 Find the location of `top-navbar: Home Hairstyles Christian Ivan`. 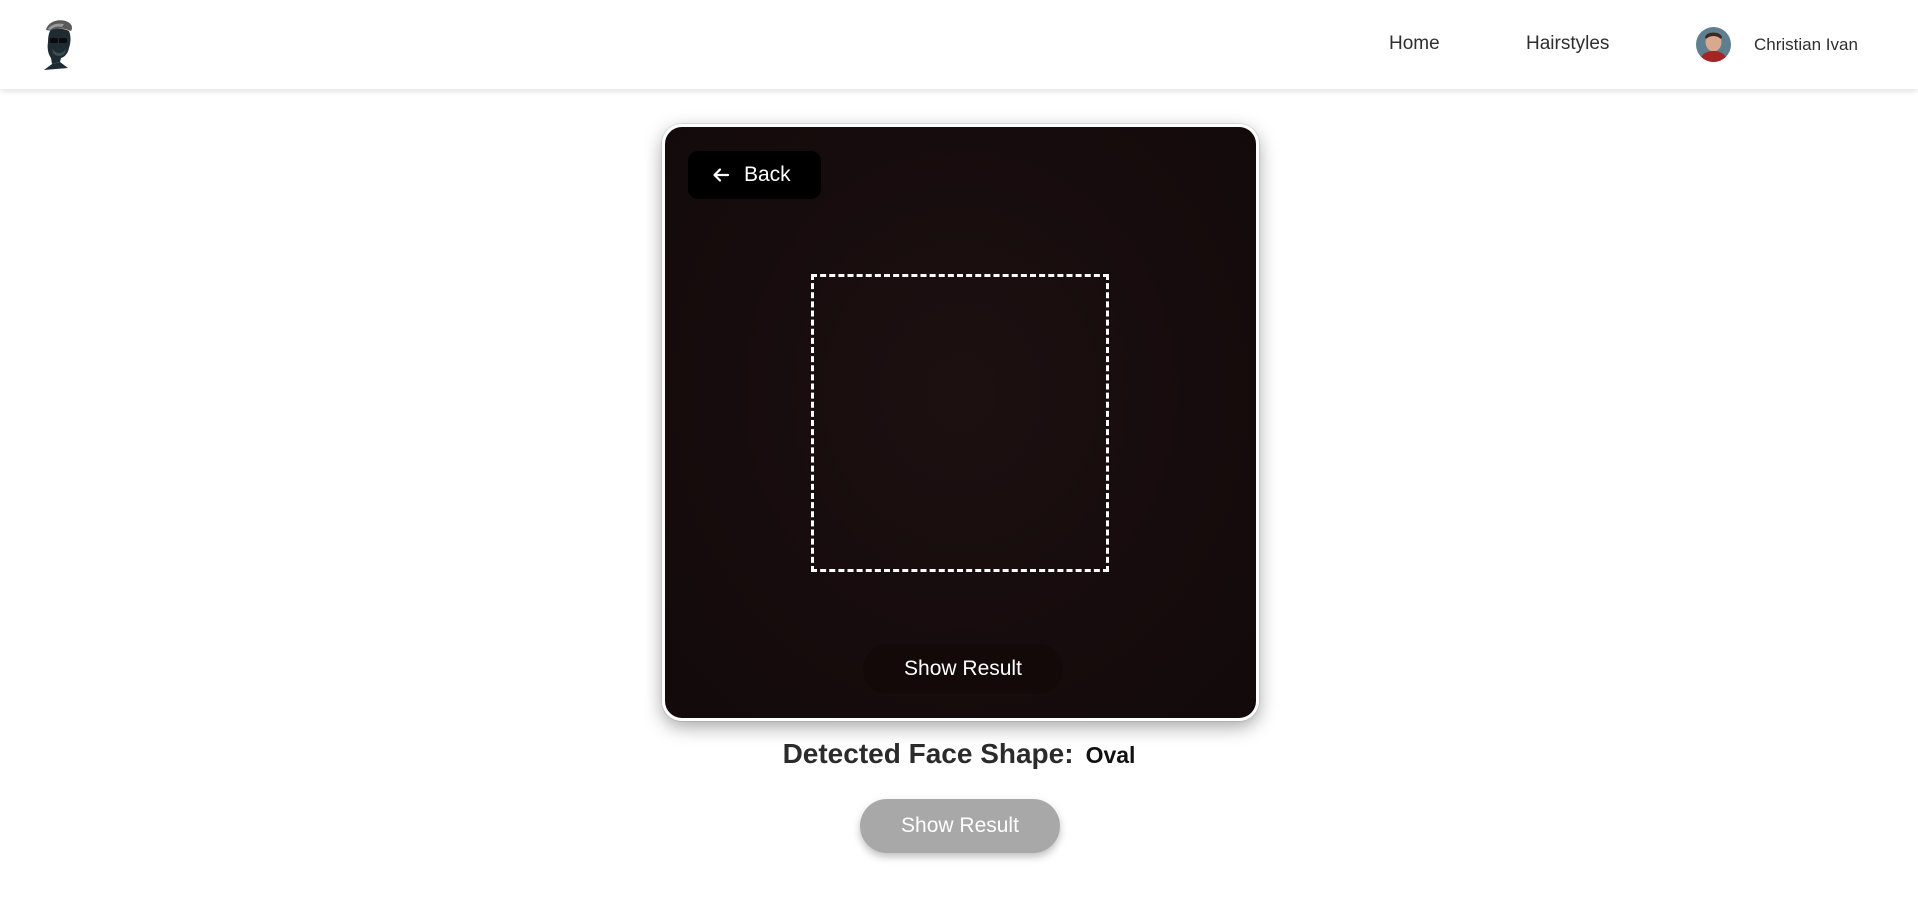

top-navbar: Home Hairstyles Christian Ivan is located at coordinates (959, 44).